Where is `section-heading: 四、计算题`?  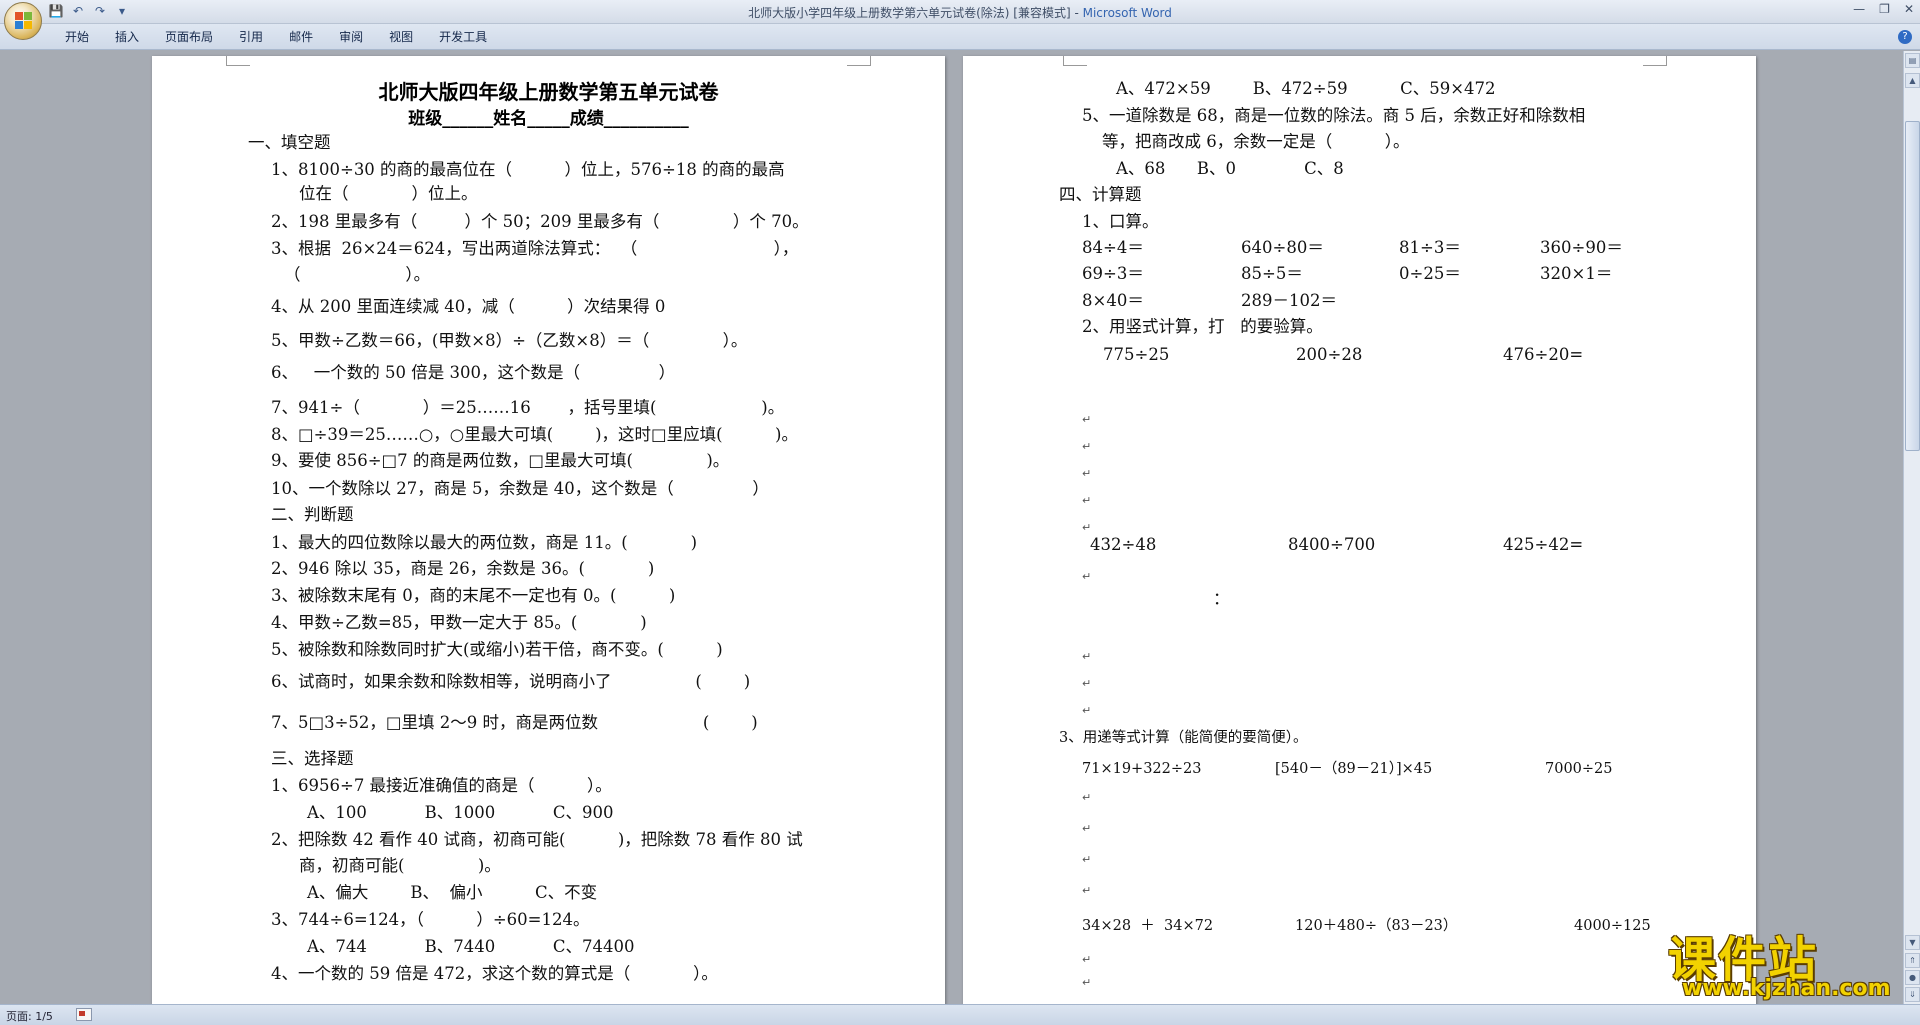 section-heading: 四、计算题 is located at coordinates (1100, 194).